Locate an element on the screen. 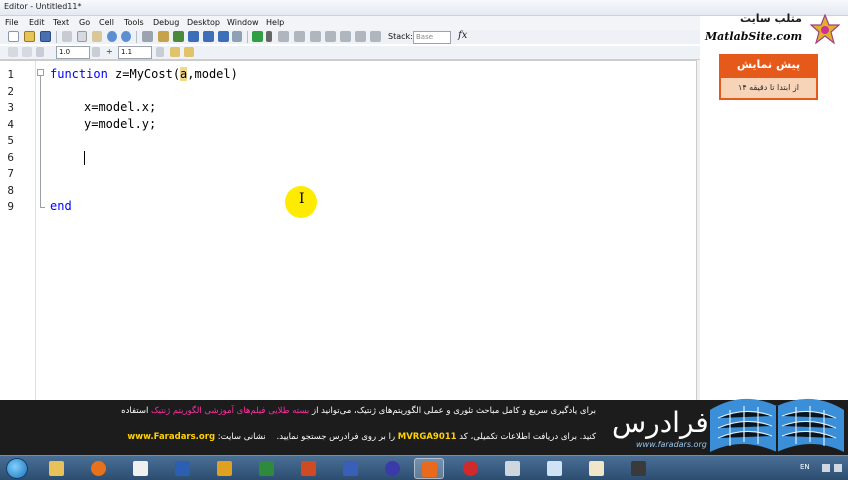 This screenshot has width=848, height=480. line-number: 4 is located at coordinates (10, 124).